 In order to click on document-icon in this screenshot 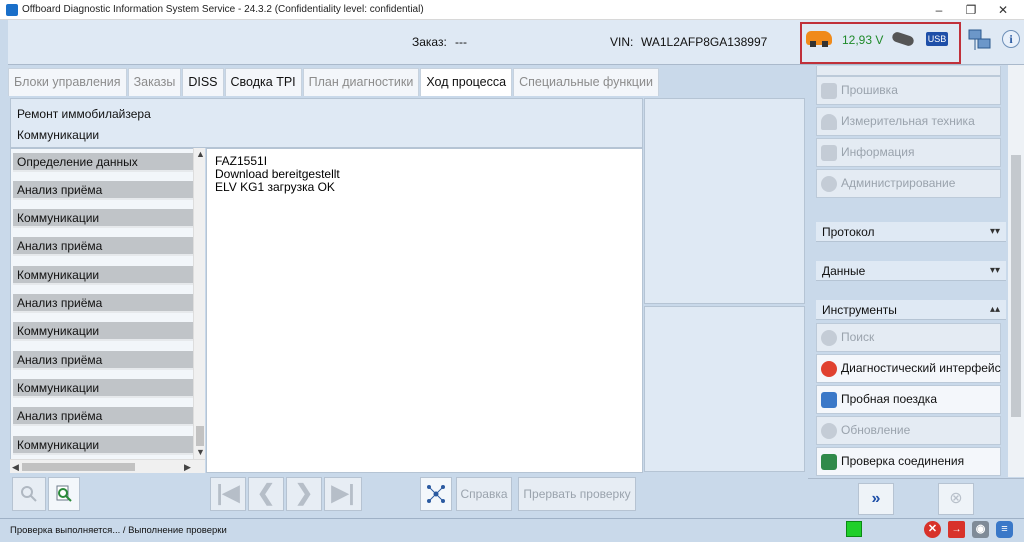, I will do `click(829, 153)`.